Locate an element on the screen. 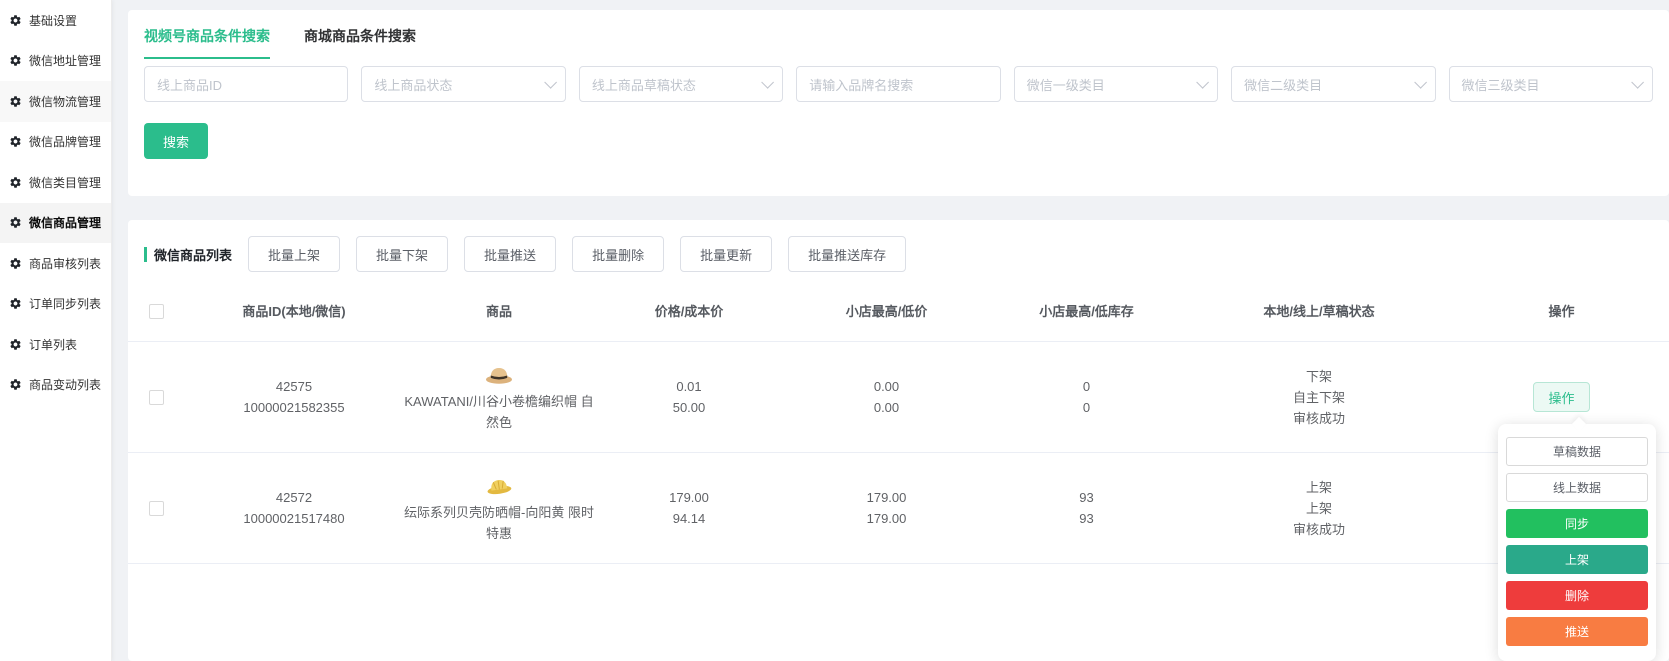  price-cost-cell: 0.01 50.00 is located at coordinates (689, 397).